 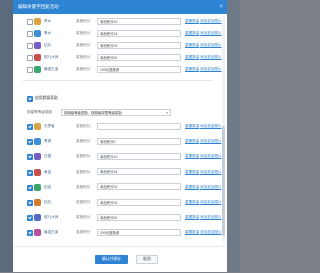 I want to click on reward-value-input, so click(x=139, y=126).